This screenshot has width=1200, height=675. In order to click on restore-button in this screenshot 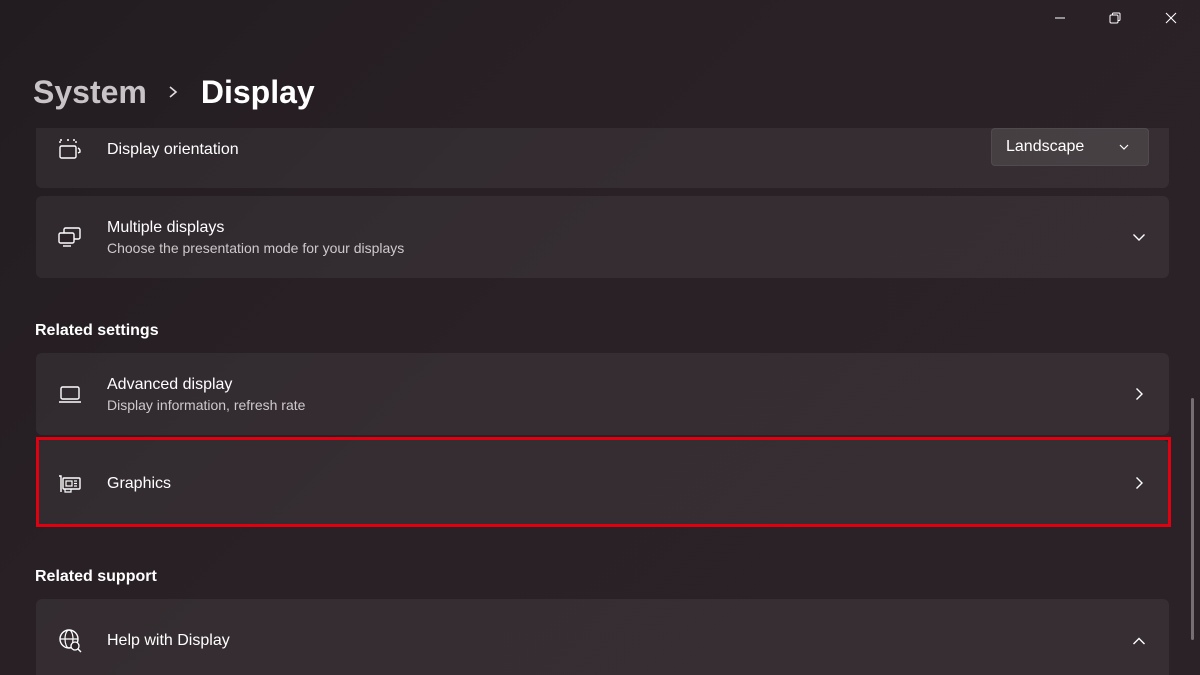, I will do `click(1115, 18)`.